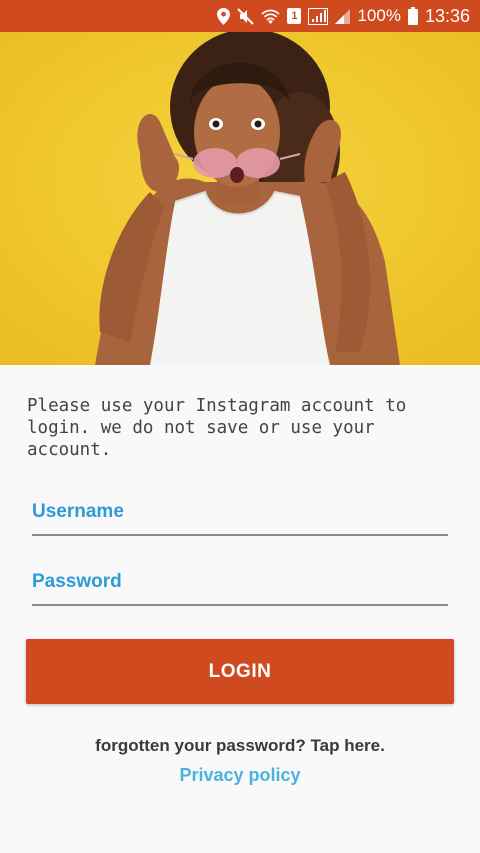 Image resolution: width=480 pixels, height=853 pixels. Describe the element at coordinates (412, 16) in the screenshot. I see `battery-icon` at that location.